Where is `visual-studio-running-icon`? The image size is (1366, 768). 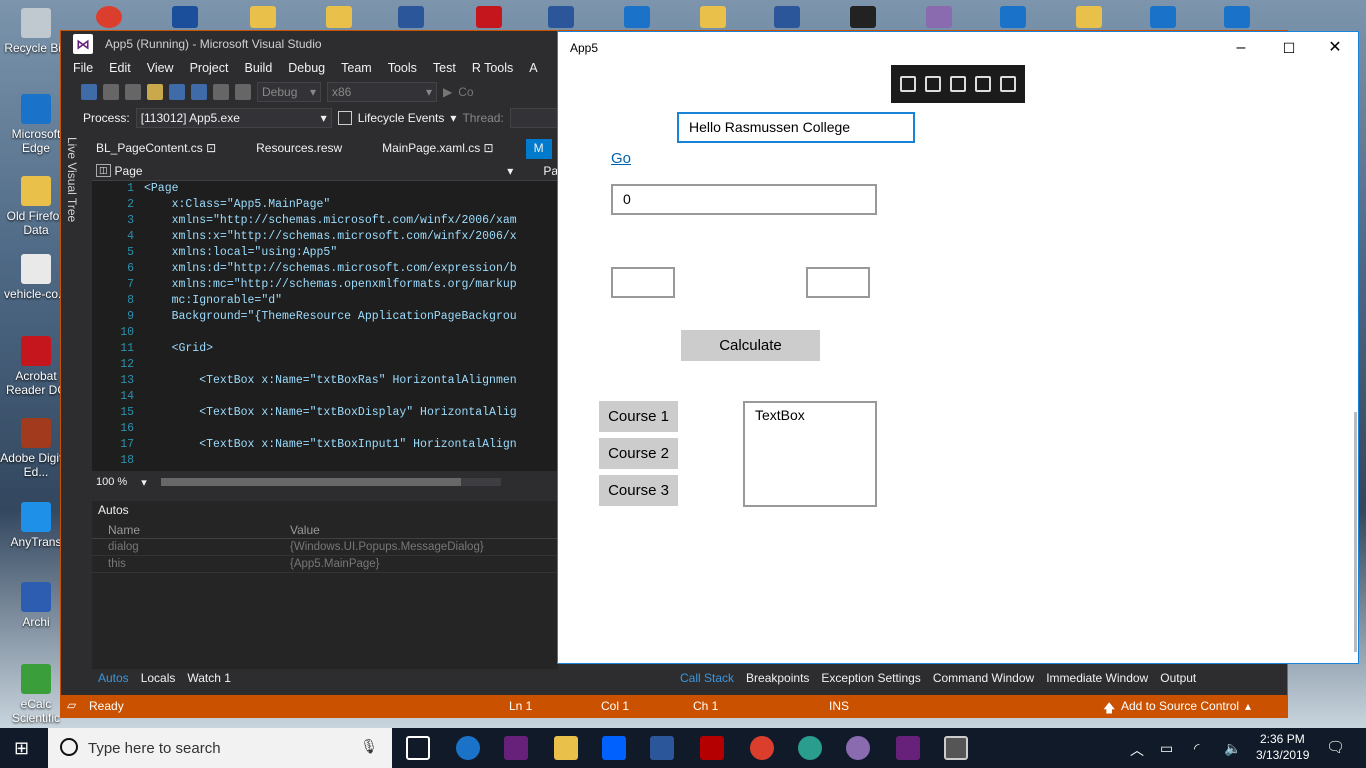
visual-studio-running-icon is located at coordinates (908, 748).